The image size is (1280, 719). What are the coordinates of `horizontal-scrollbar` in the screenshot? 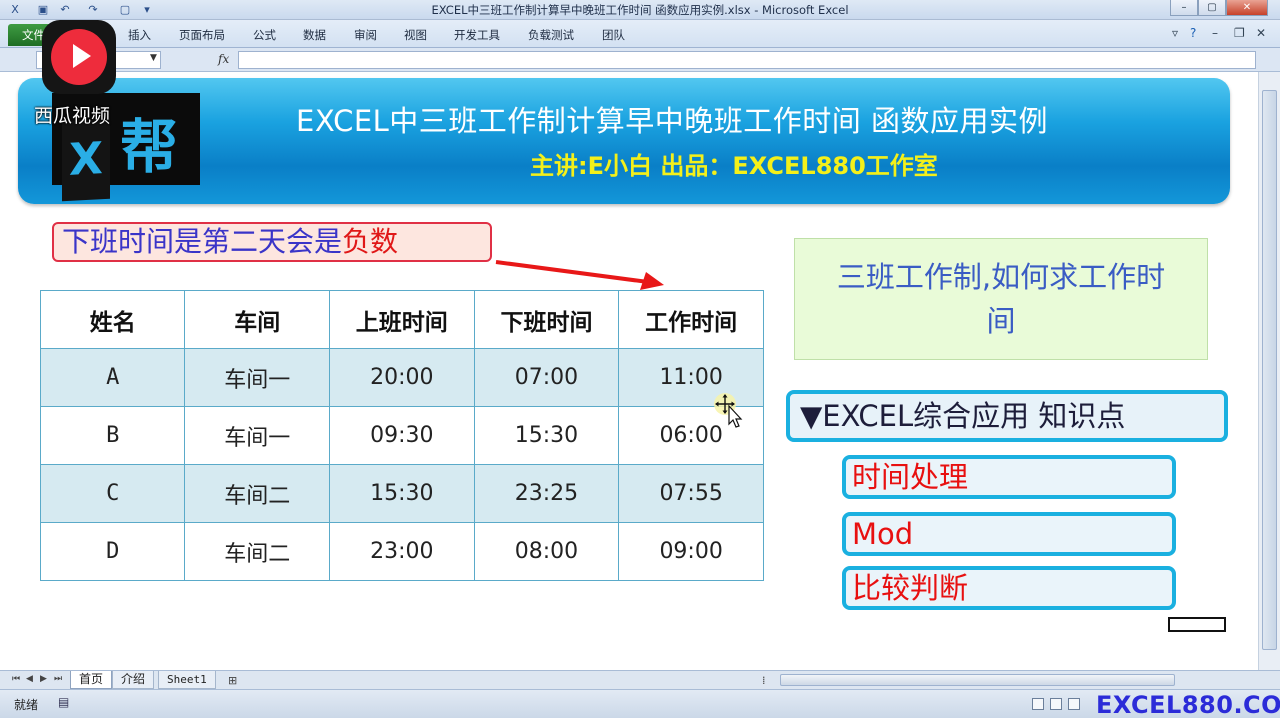 It's located at (977, 680).